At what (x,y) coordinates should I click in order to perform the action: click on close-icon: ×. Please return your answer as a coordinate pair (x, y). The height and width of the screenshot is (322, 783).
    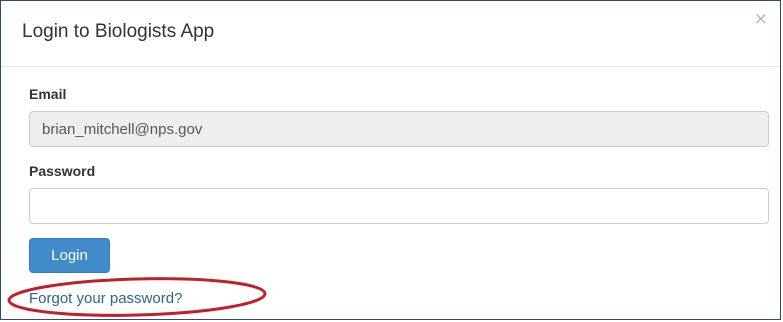
    Looking at the image, I should click on (761, 19).